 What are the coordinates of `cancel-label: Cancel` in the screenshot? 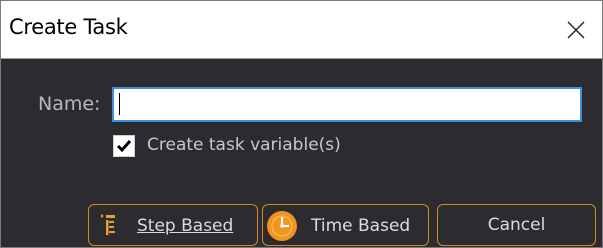 It's located at (516, 225).